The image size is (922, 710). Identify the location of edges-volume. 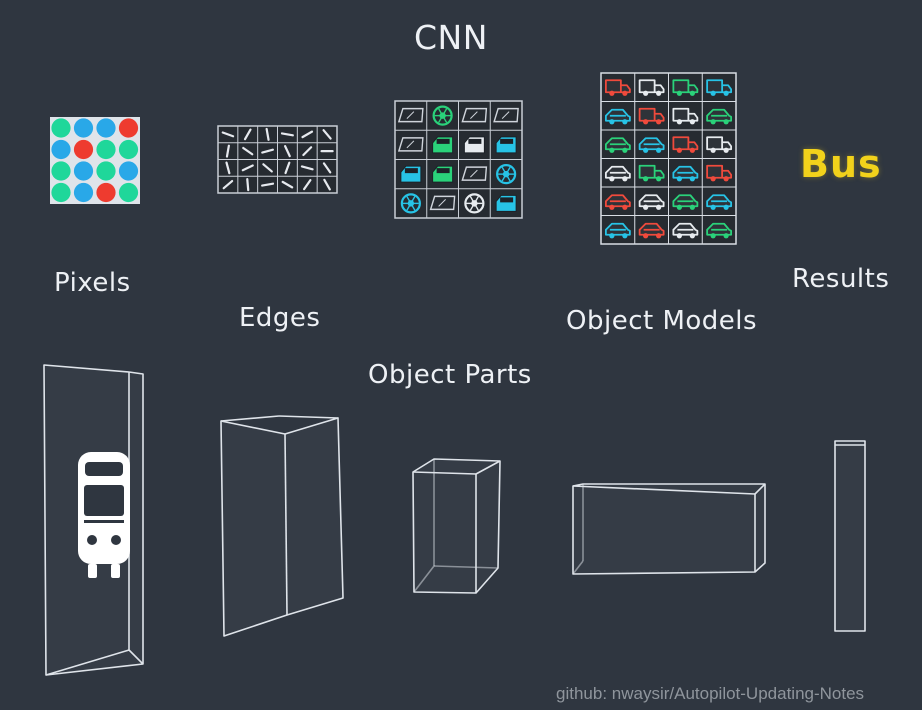
(282, 526).